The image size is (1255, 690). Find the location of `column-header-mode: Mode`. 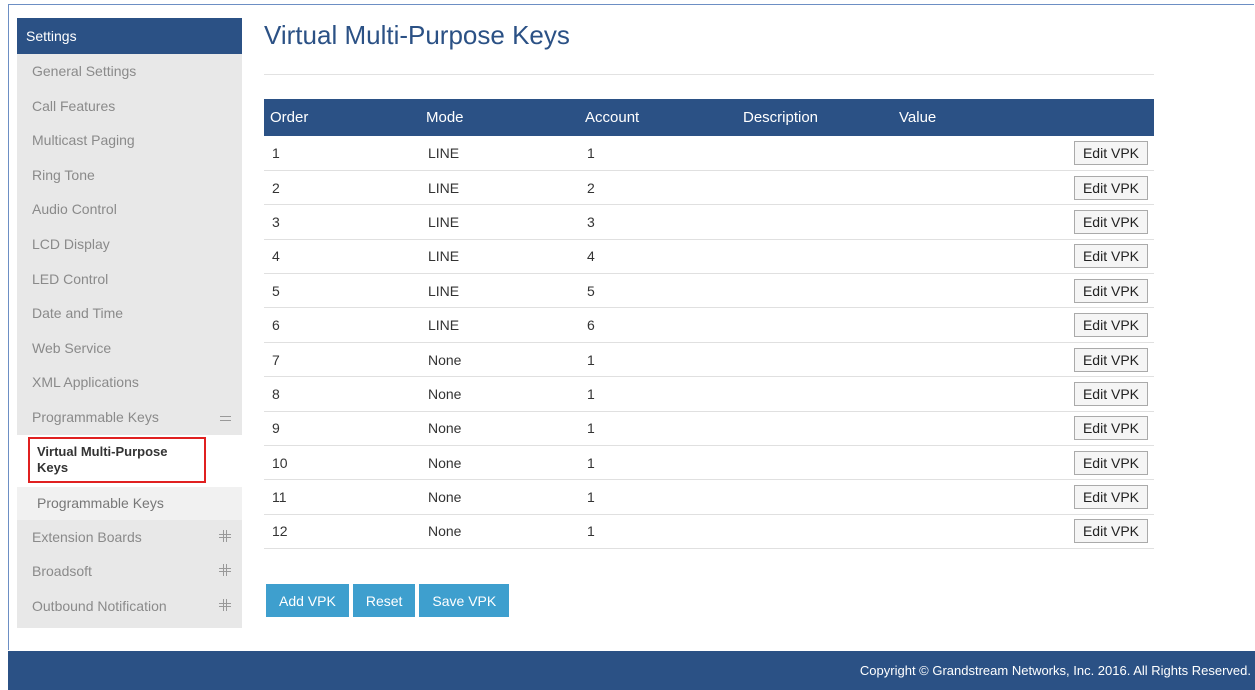

column-header-mode: Mode is located at coordinates (499, 117).